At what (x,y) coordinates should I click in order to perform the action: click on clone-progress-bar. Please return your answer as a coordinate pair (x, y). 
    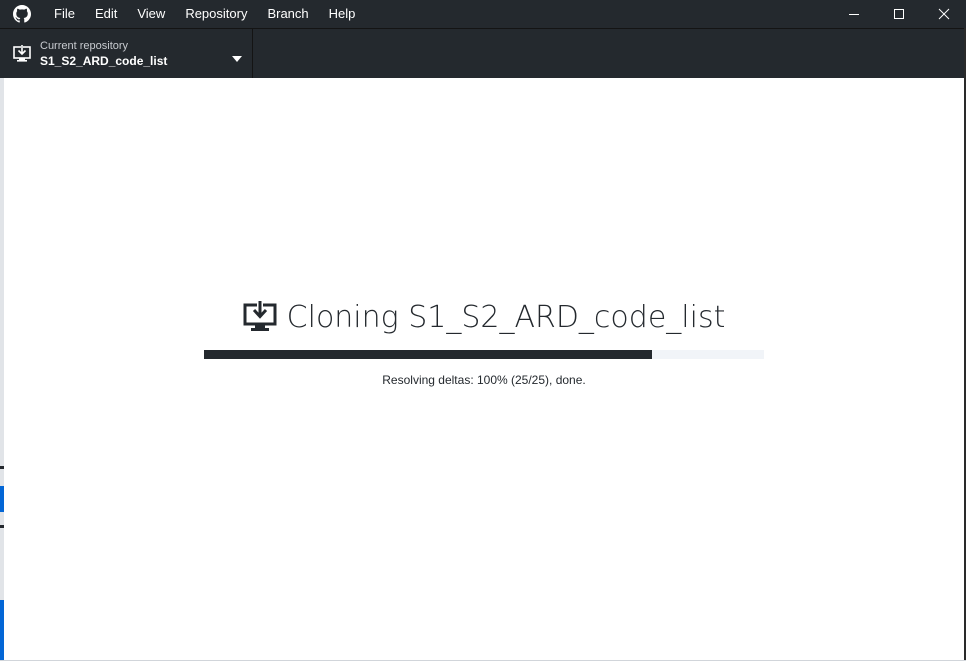
    Looking at the image, I should click on (484, 354).